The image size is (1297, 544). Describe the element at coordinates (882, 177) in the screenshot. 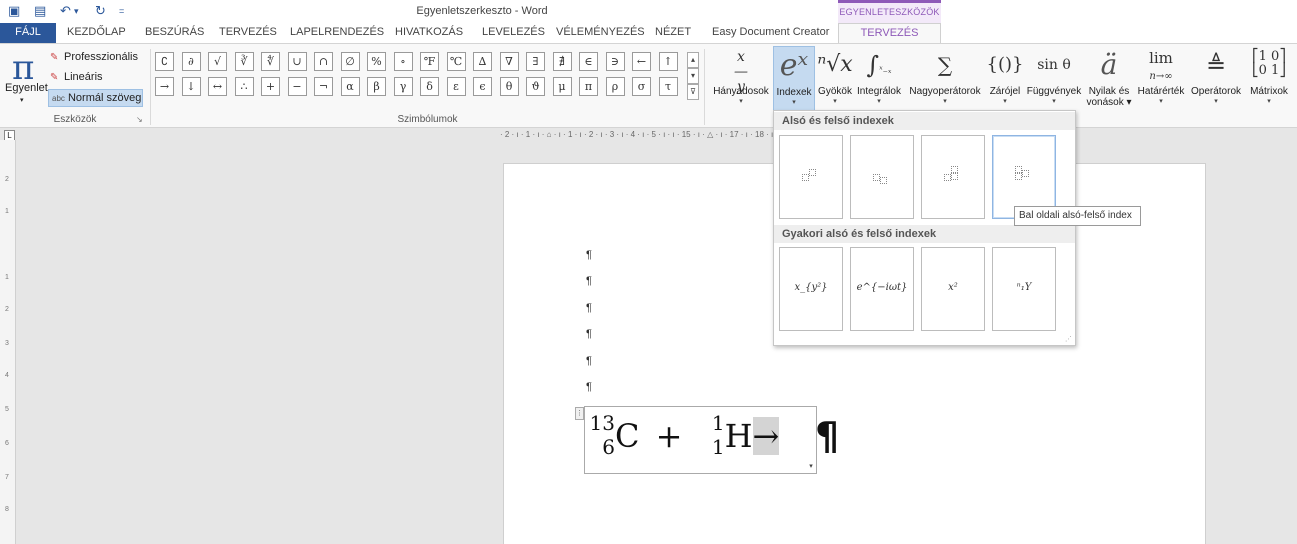

I see `tile-subscript` at that location.